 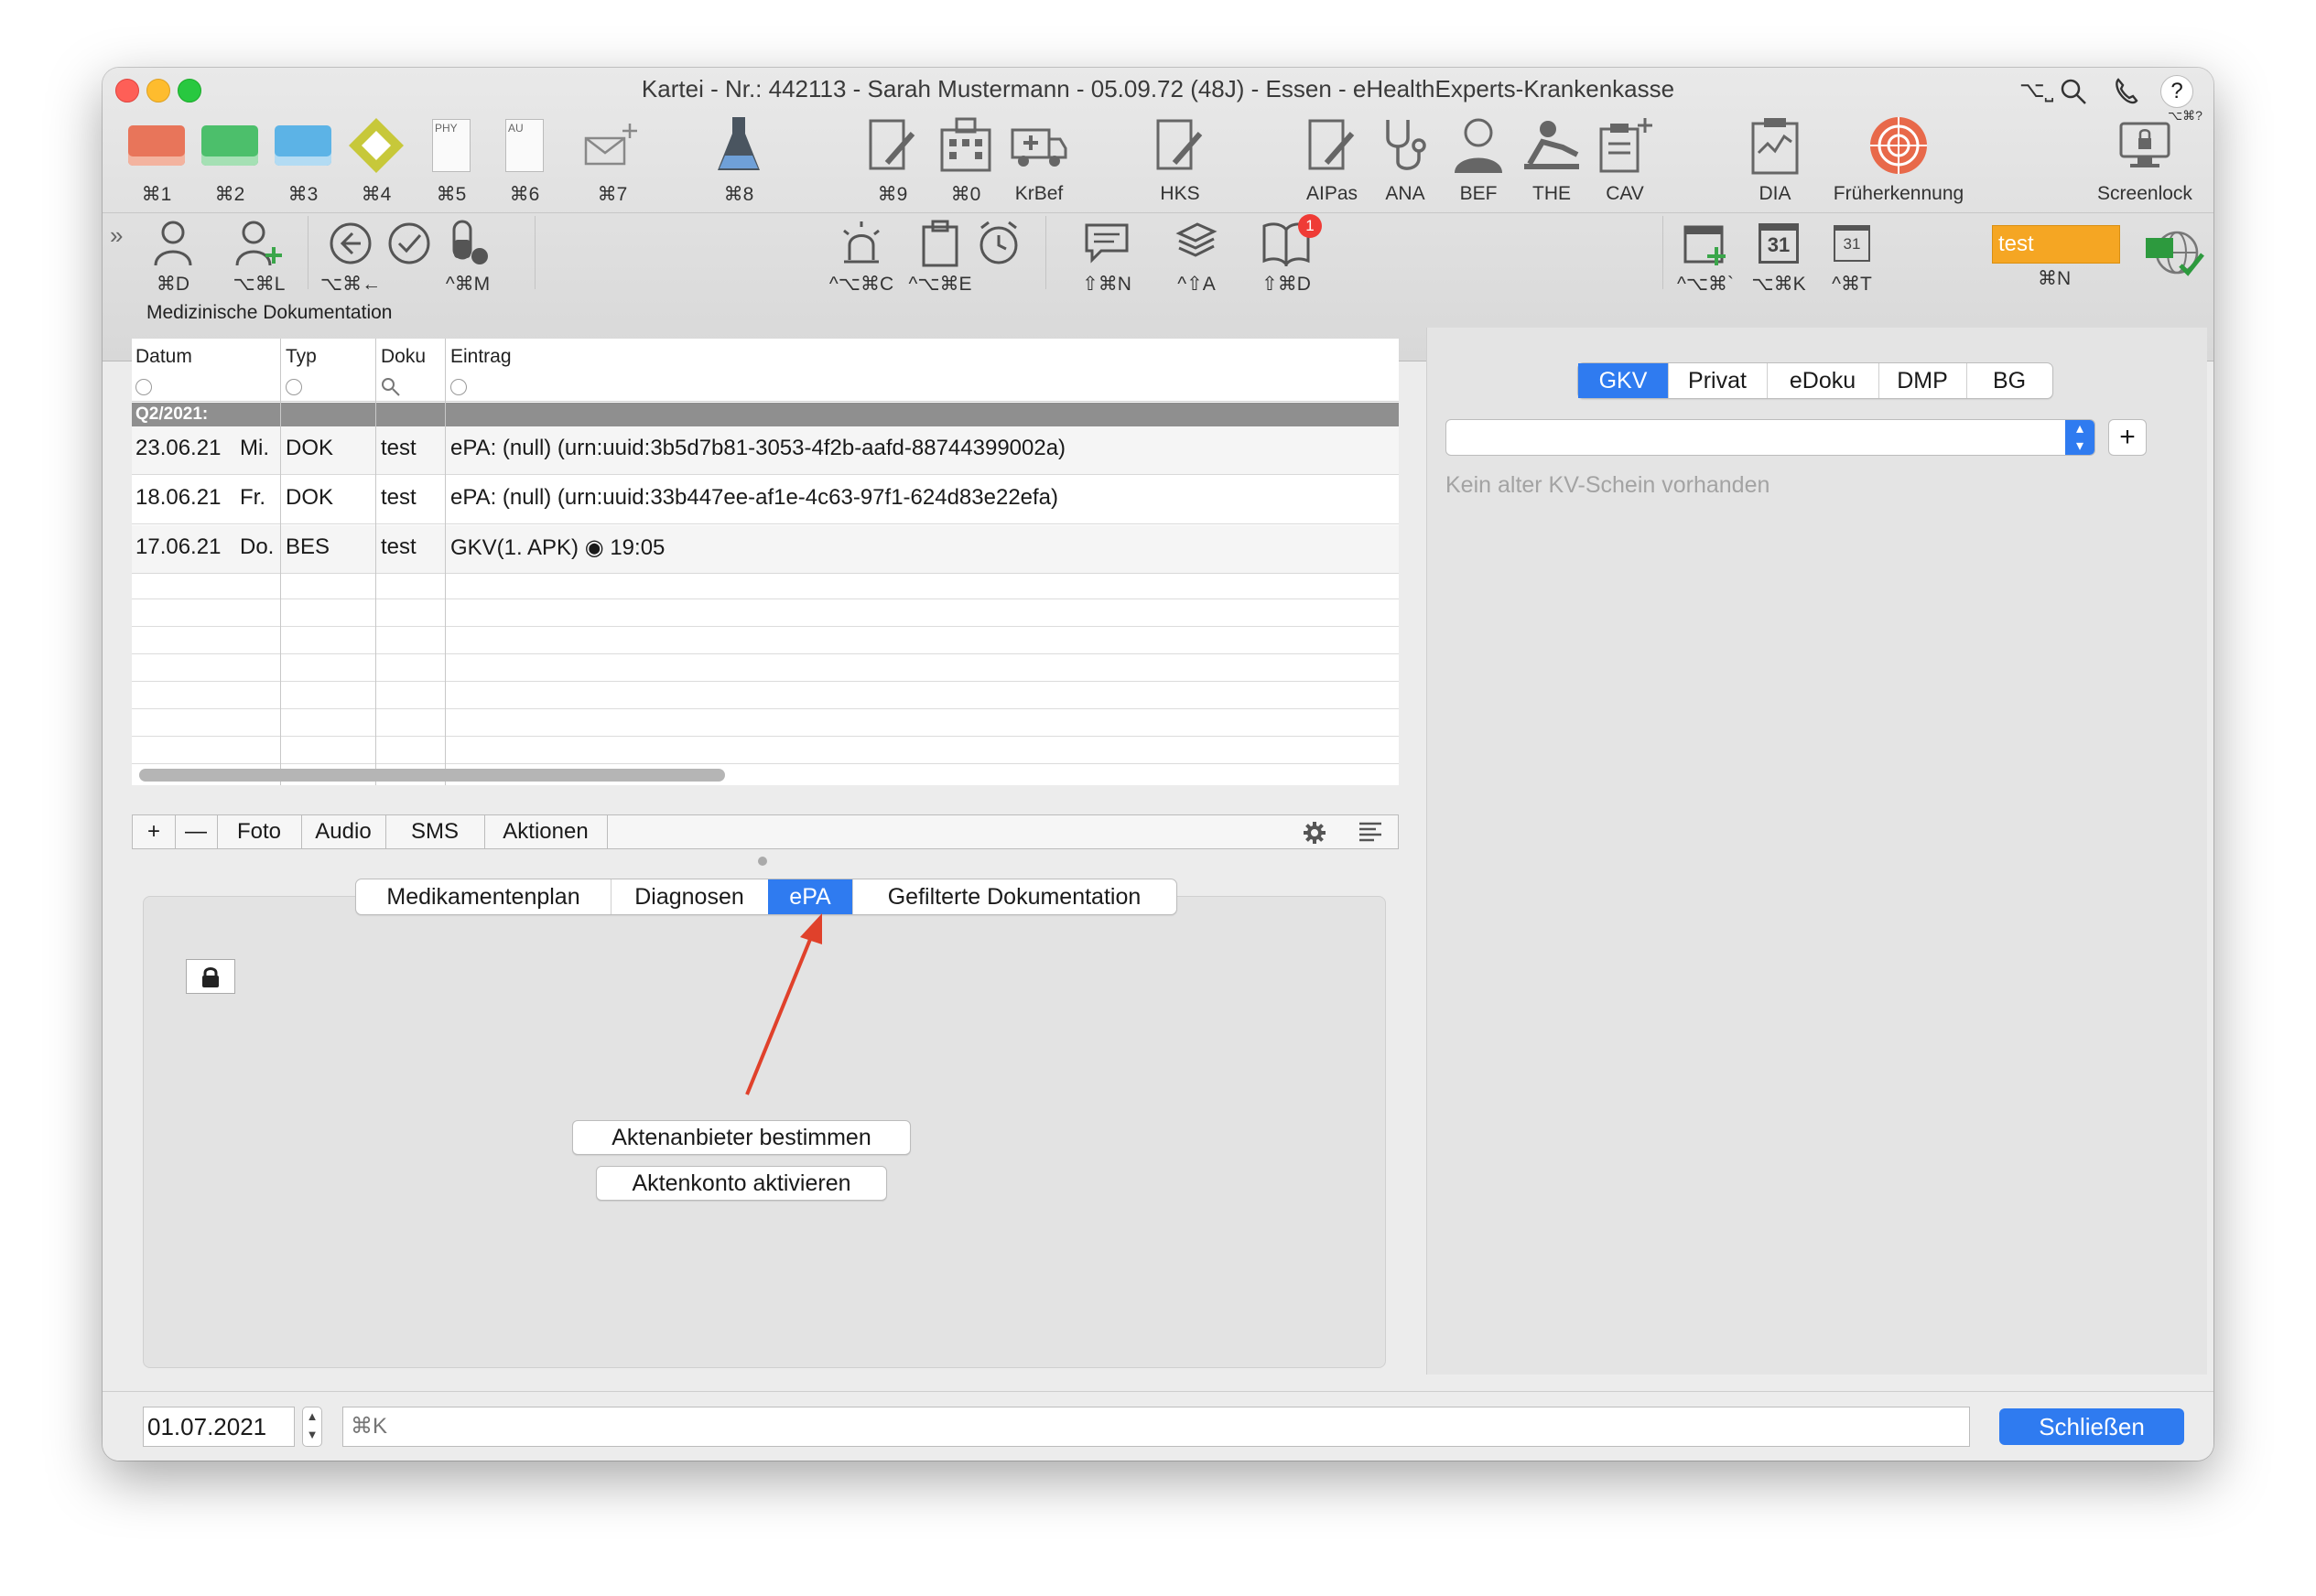 I want to click on tool-hks: HKS, so click(x=1180, y=160).